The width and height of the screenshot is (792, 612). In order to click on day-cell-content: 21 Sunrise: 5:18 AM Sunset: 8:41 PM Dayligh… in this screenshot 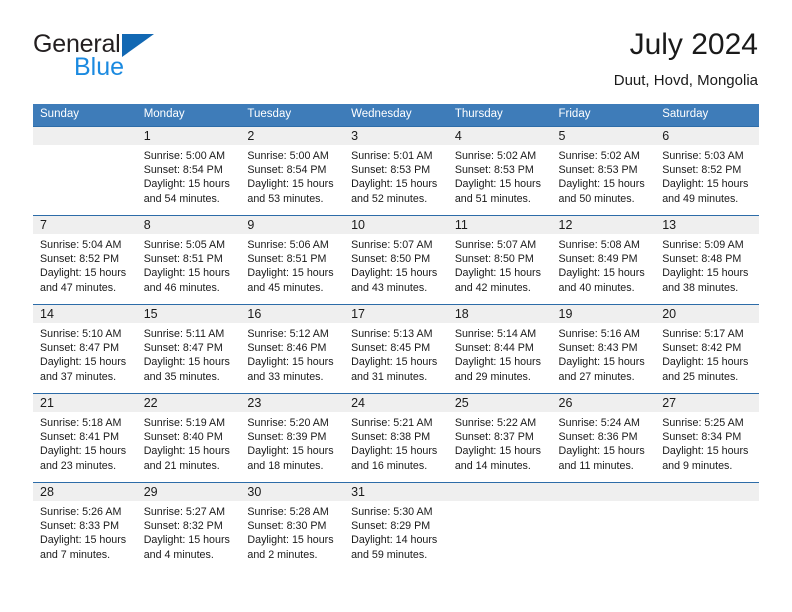, I will do `click(85, 438)`.